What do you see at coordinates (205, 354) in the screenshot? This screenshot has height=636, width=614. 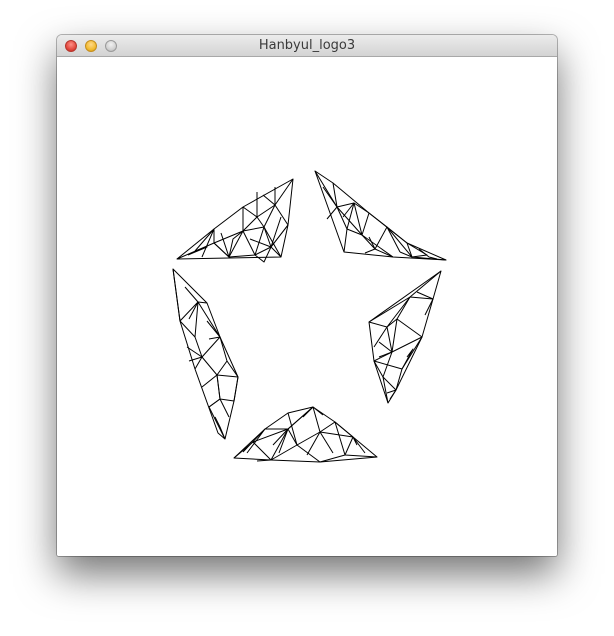 I see `logo-segment-left` at bounding box center [205, 354].